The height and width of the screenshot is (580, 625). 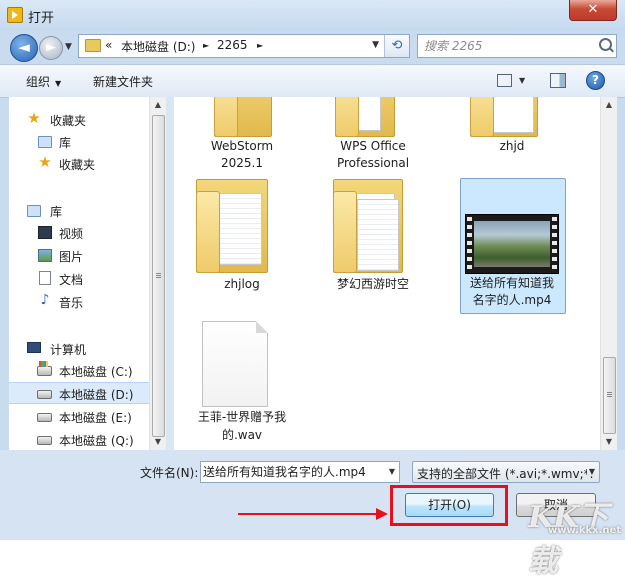 What do you see at coordinates (34, 347) in the screenshot?
I see `computer-icon` at bounding box center [34, 347].